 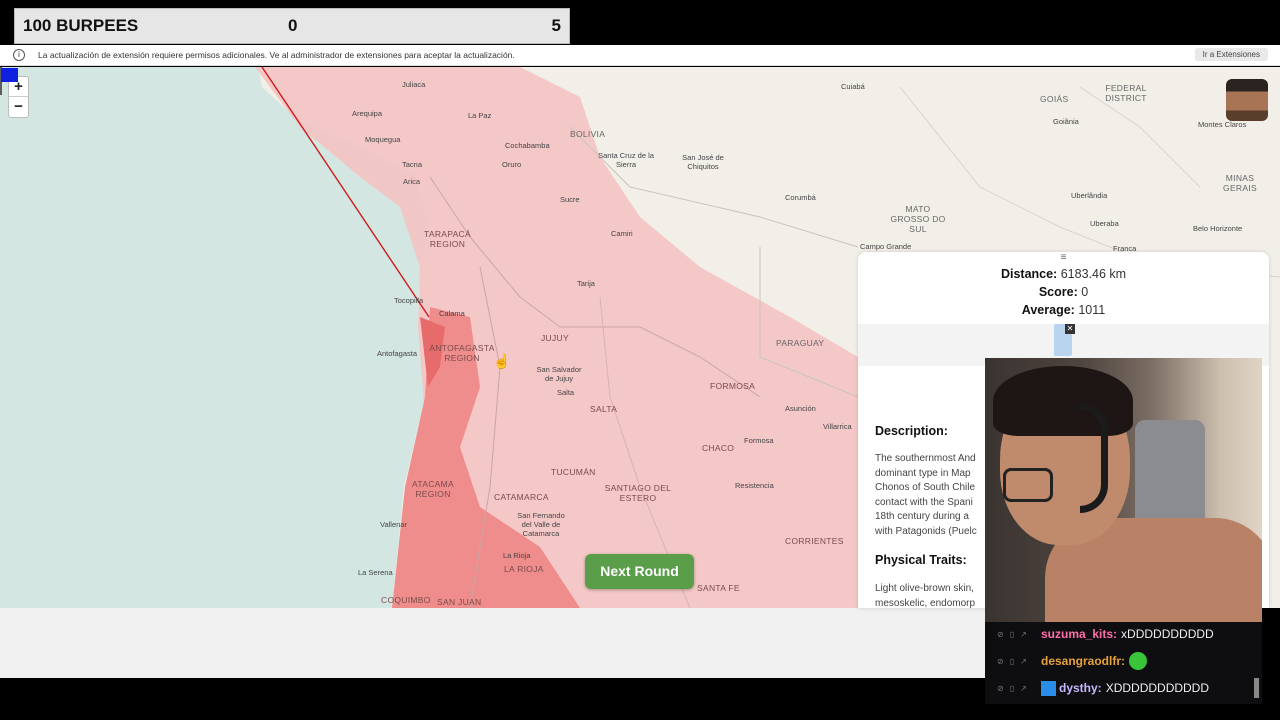 I want to click on place-label: La Serena, so click(x=375, y=572).